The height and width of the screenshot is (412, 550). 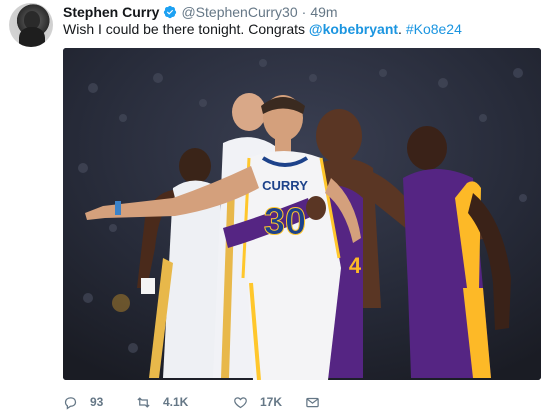 I want to click on handle: @StephenCurry30, so click(x=239, y=12).